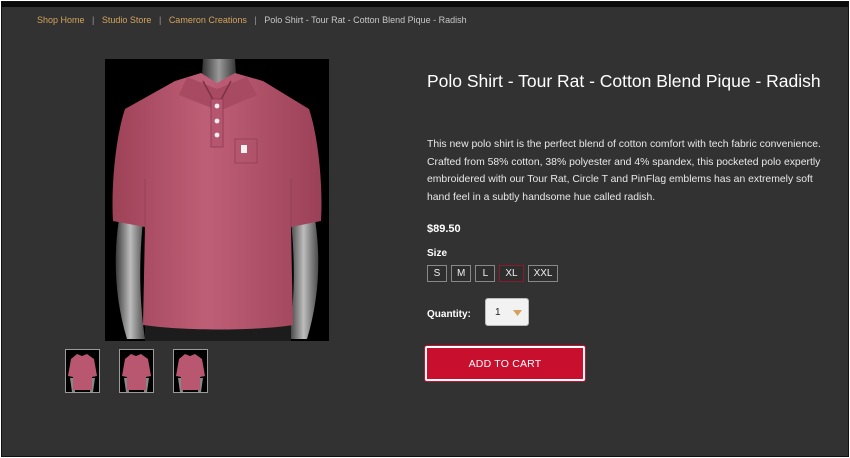  I want to click on size-option-xl: XL, so click(511, 273).